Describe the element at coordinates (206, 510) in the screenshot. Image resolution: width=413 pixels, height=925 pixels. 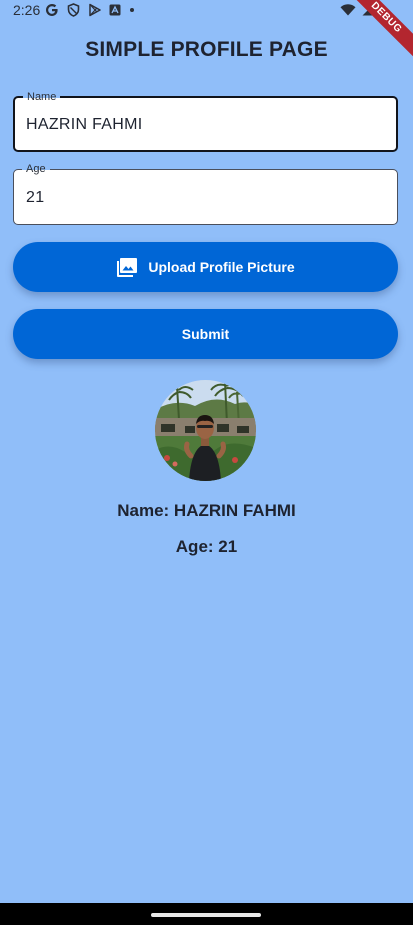
I see `profile-name-text: Name: HAZRIN FAHMI` at that location.